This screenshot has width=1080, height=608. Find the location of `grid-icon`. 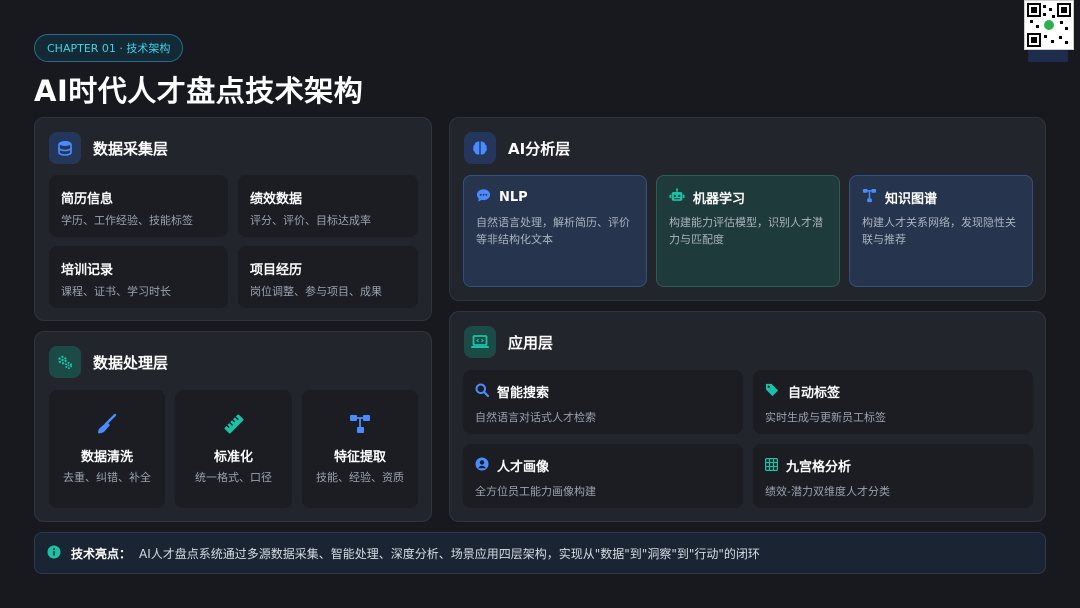

grid-icon is located at coordinates (771, 465).